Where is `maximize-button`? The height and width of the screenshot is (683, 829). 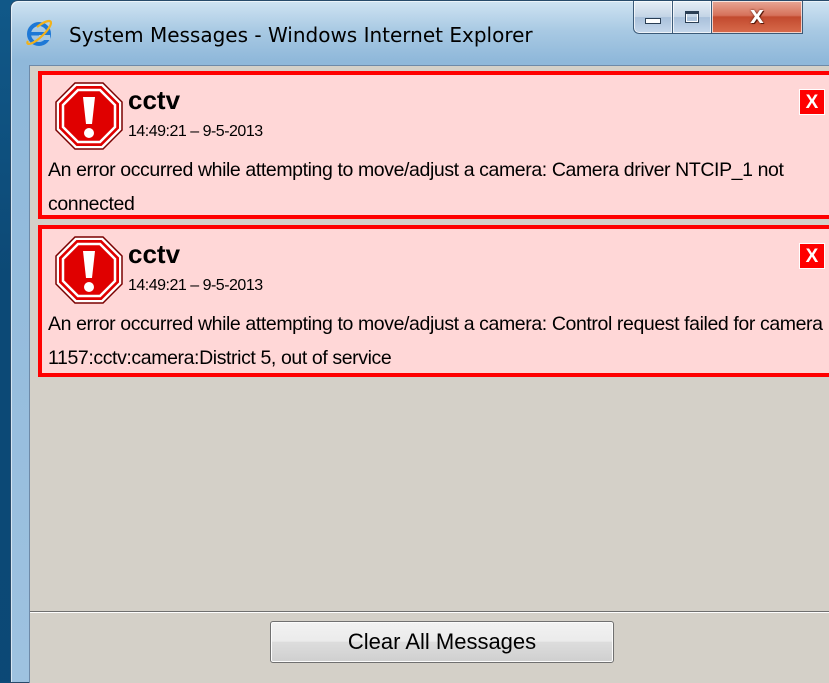
maximize-button is located at coordinates (692, 17).